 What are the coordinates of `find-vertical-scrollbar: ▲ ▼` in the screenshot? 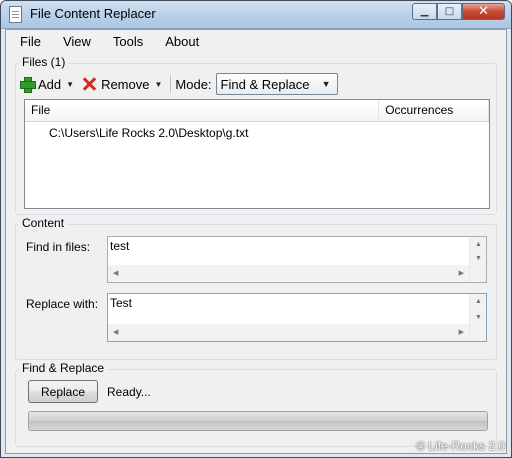 It's located at (477, 259).